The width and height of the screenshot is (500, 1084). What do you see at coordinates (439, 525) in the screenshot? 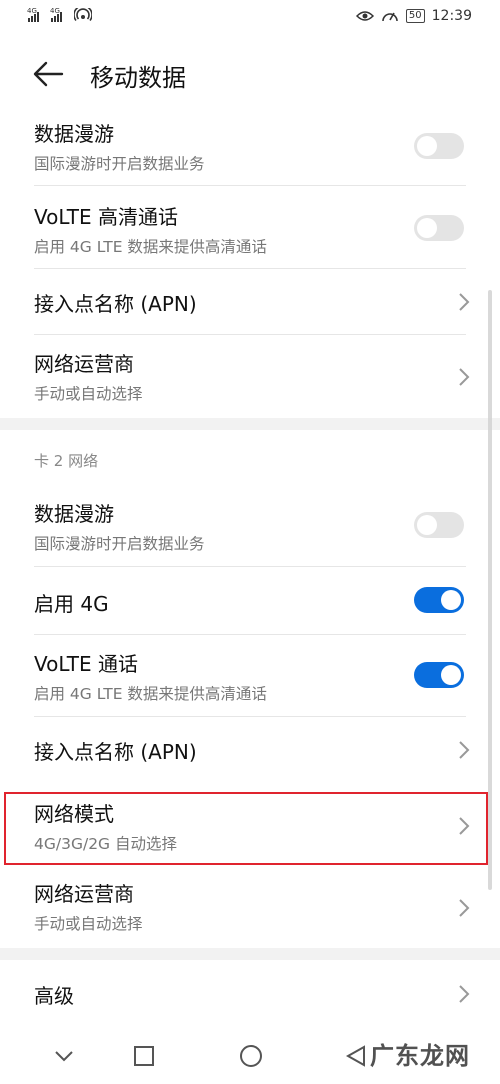
I see `sim2-data-roaming-toggle` at bounding box center [439, 525].